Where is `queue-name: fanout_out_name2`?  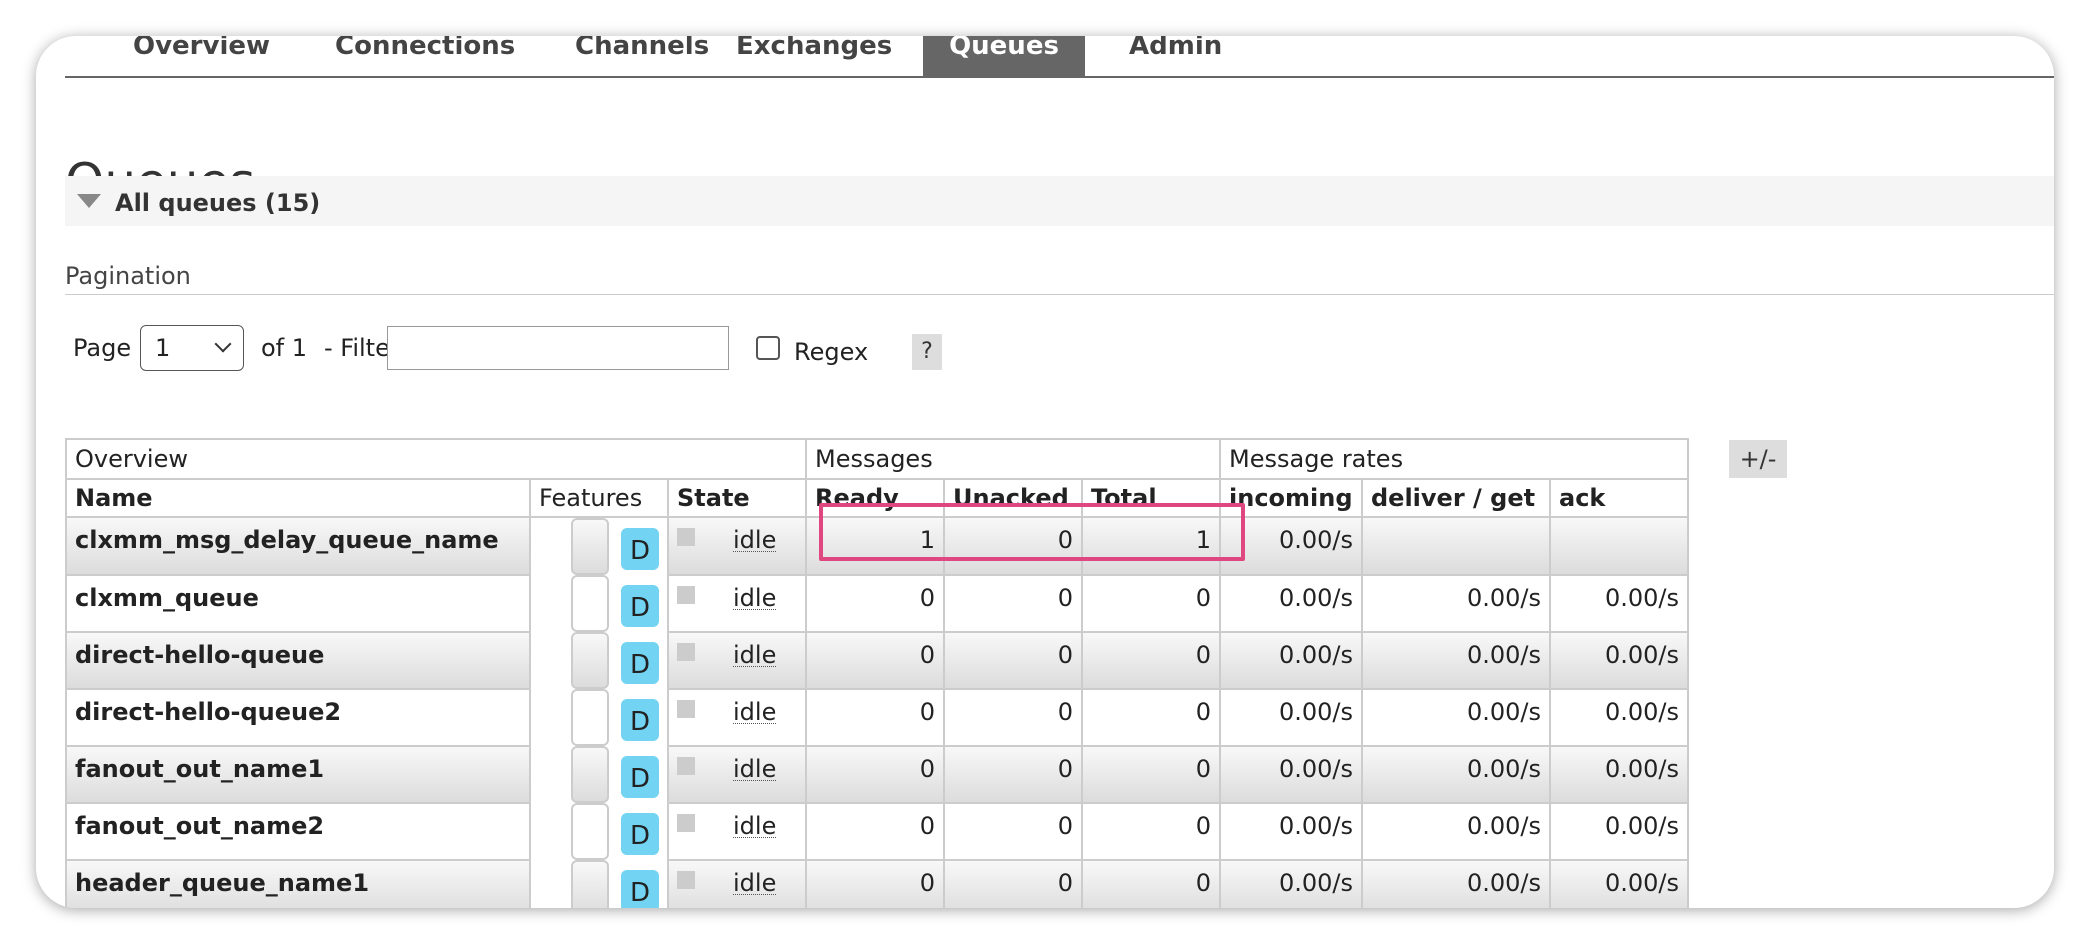 queue-name: fanout_out_name2 is located at coordinates (298, 831).